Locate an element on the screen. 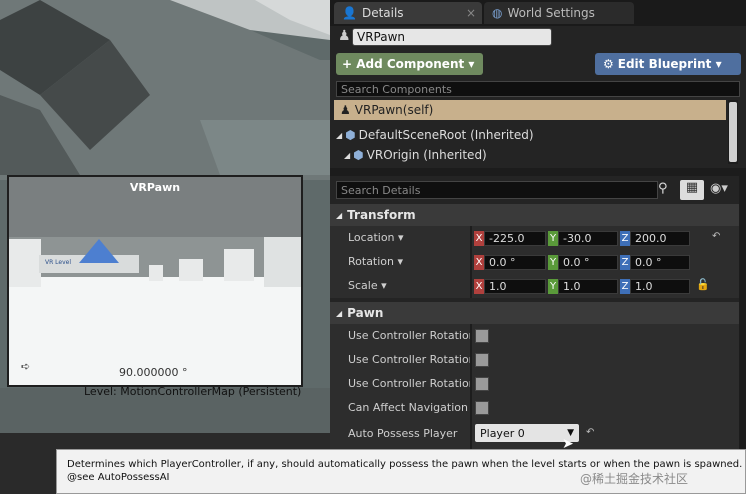 This screenshot has width=746, height=494. scale-label: Scale ▾ is located at coordinates (367, 285).